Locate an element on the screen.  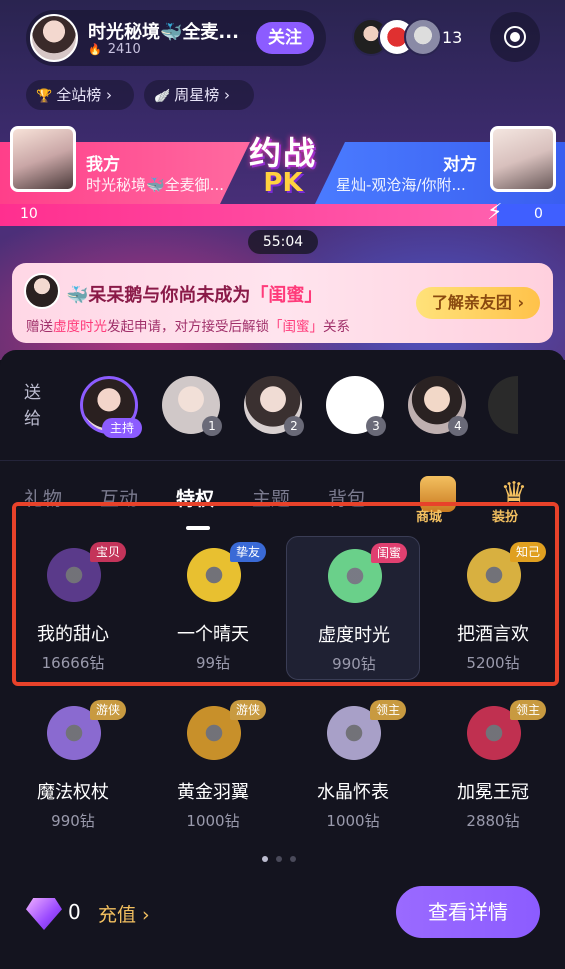
host-avatar is located at coordinates (54, 38).